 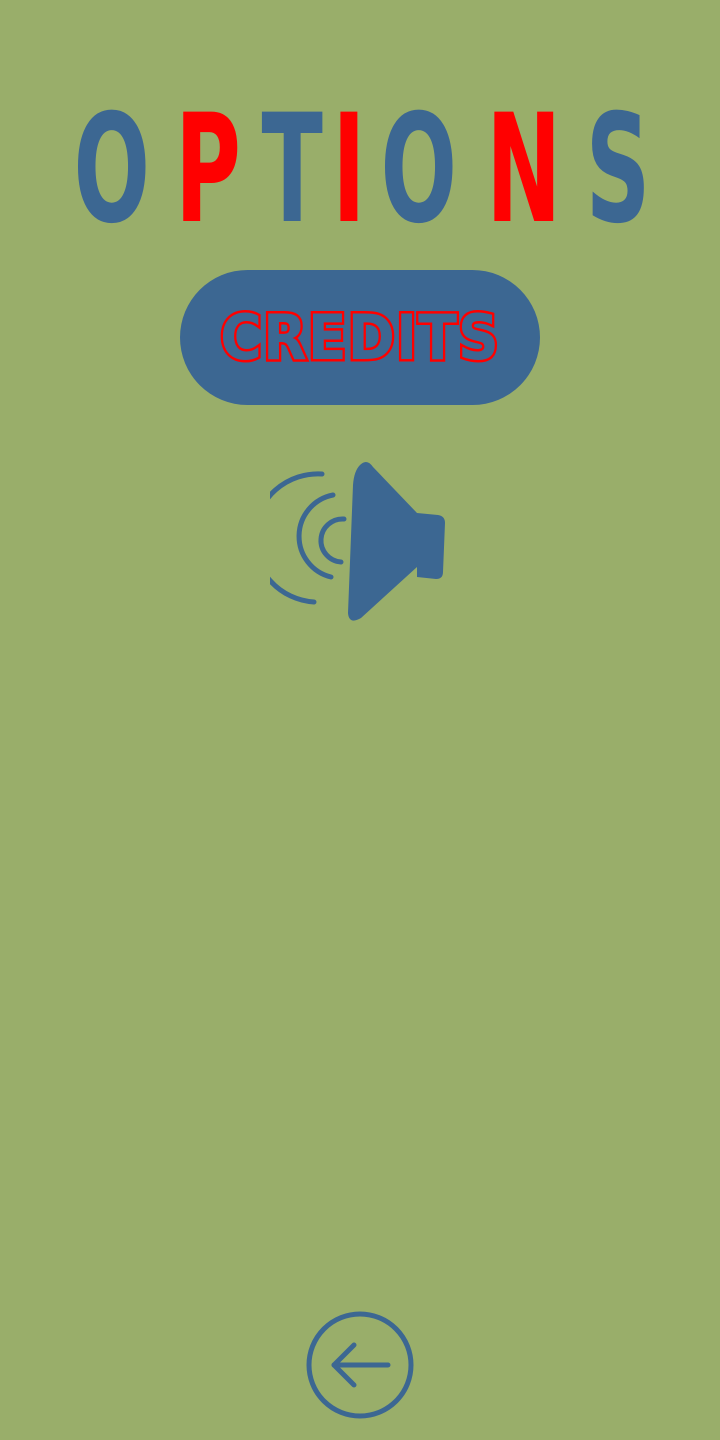 I want to click on credits-label: CREDITS, so click(x=359, y=338).